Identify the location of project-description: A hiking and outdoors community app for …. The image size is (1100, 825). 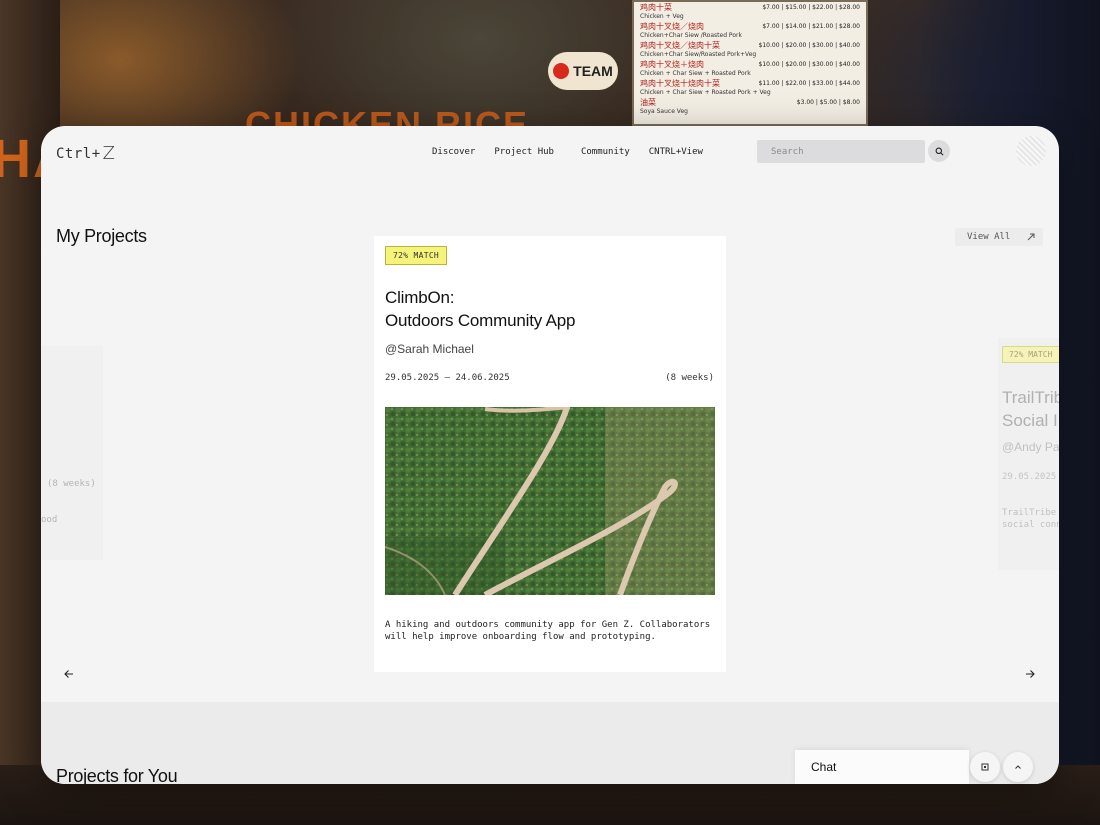
(548, 631).